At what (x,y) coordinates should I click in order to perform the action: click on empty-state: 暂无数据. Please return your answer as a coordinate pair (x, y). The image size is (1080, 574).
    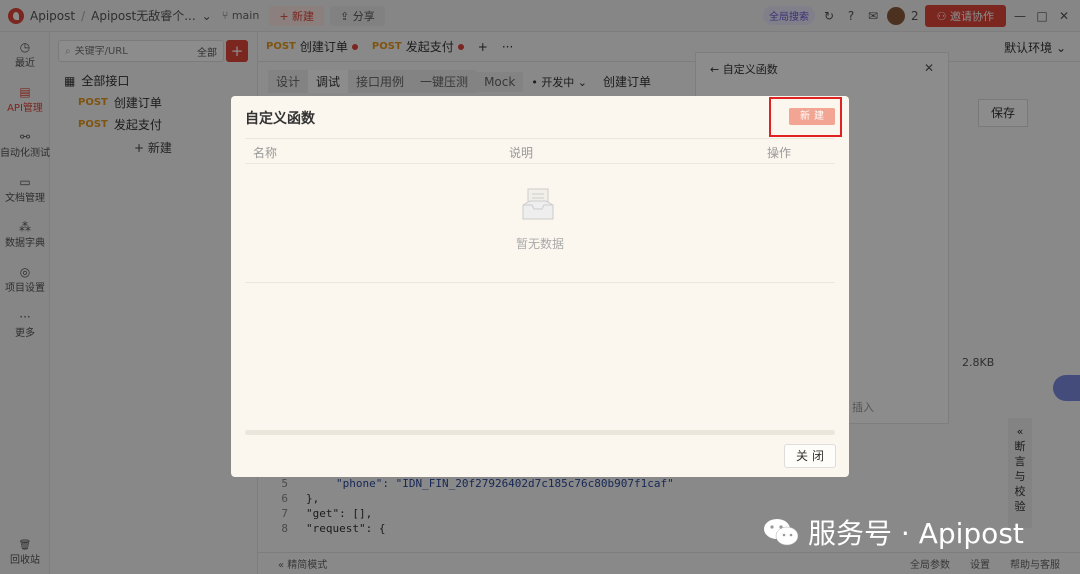
    Looking at the image, I should click on (540, 224).